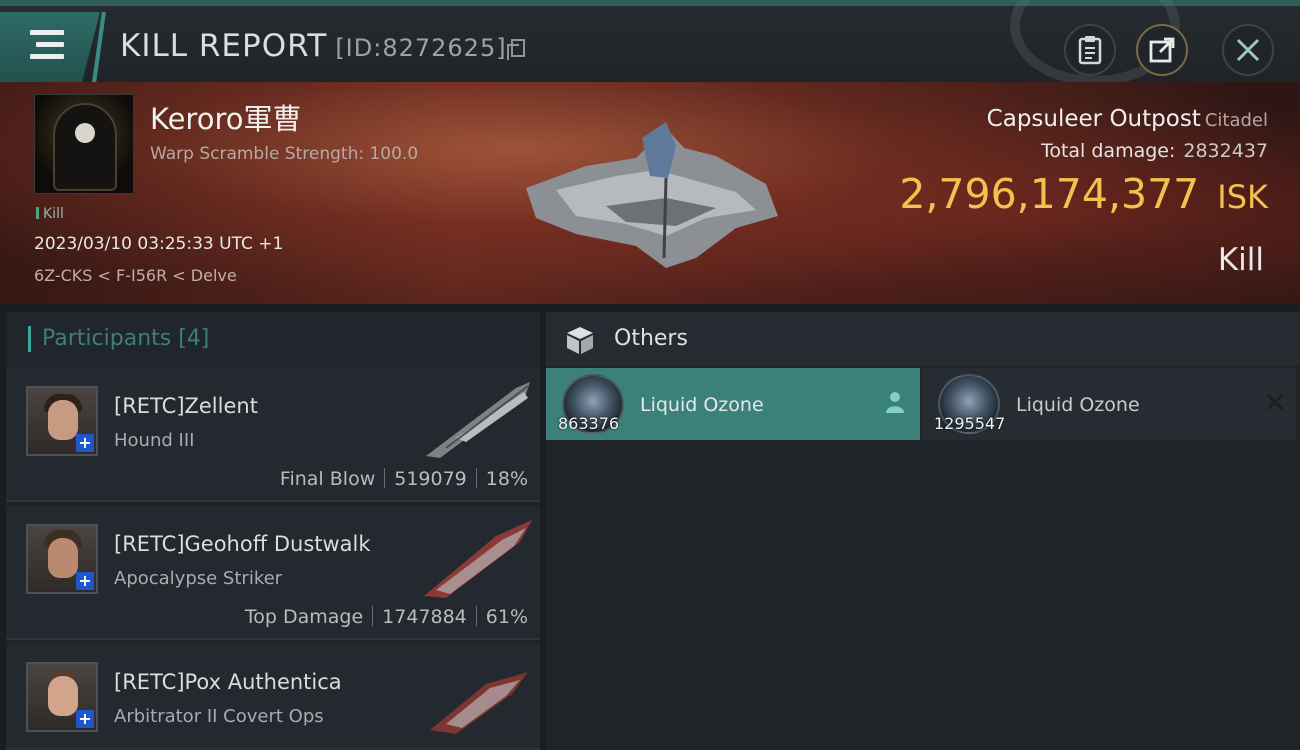 The width and height of the screenshot is (1300, 750). Describe the element at coordinates (923, 339) in the screenshot. I see `others-header: Others` at that location.